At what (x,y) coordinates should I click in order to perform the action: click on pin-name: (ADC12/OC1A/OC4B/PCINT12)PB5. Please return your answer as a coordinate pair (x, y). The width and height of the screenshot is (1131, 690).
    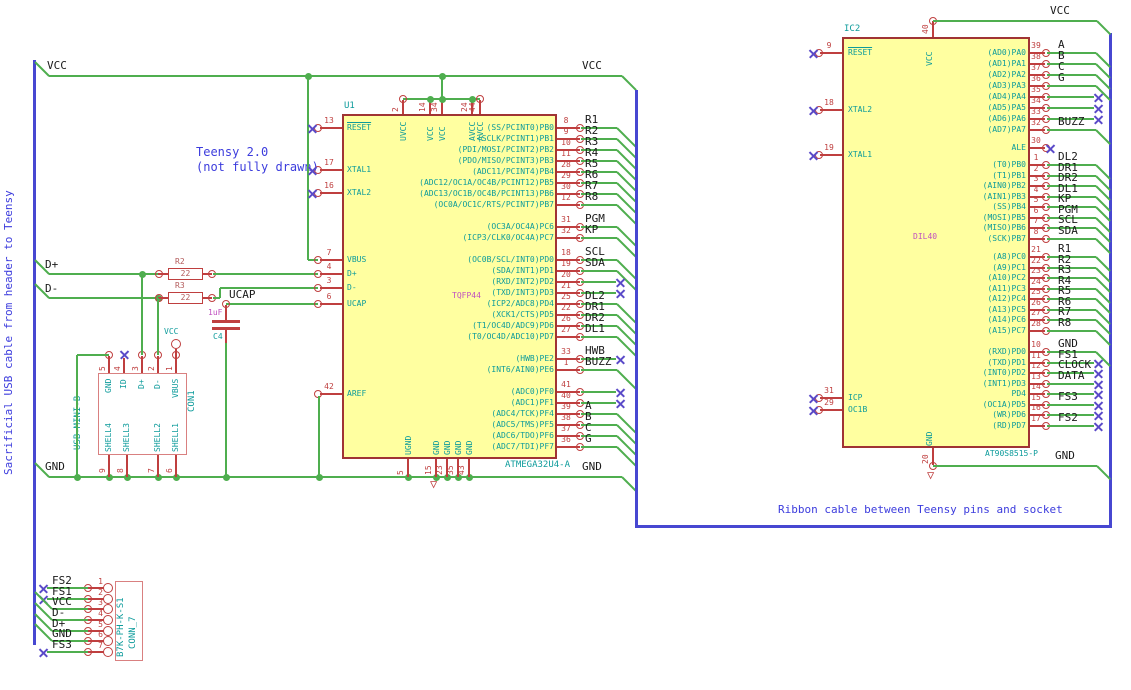
    Looking at the image, I should click on (486, 182).